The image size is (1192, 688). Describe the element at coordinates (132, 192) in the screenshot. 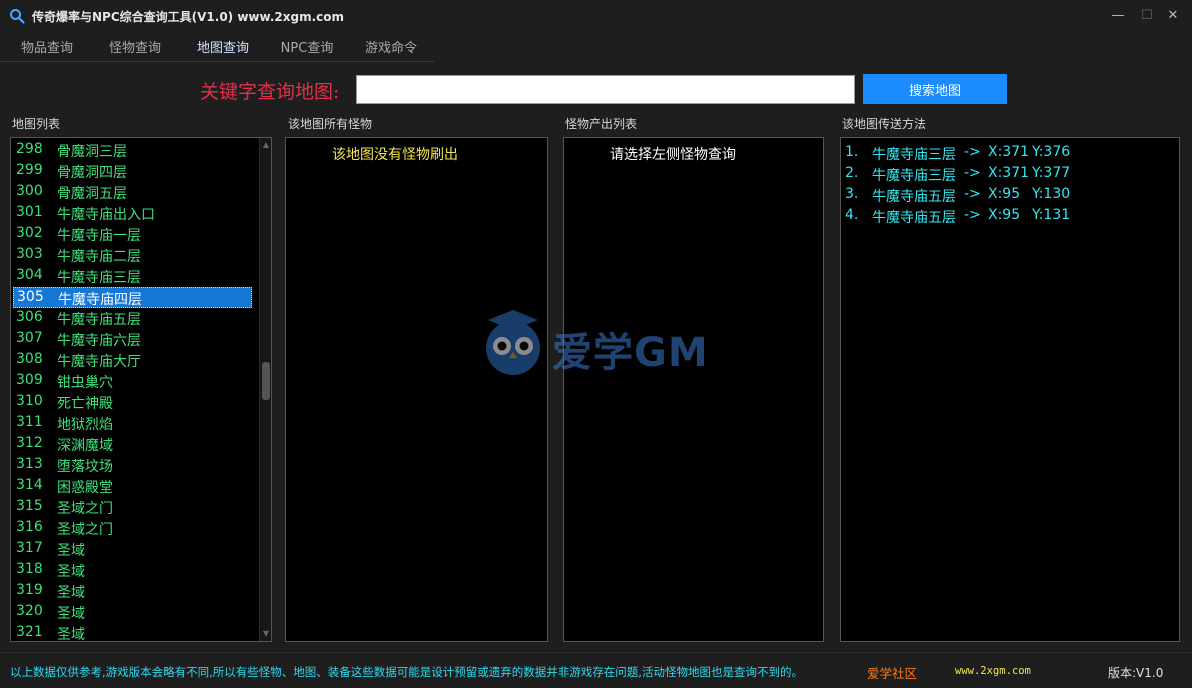

I see `map-list-item: 300 骨魔洞五层` at that location.